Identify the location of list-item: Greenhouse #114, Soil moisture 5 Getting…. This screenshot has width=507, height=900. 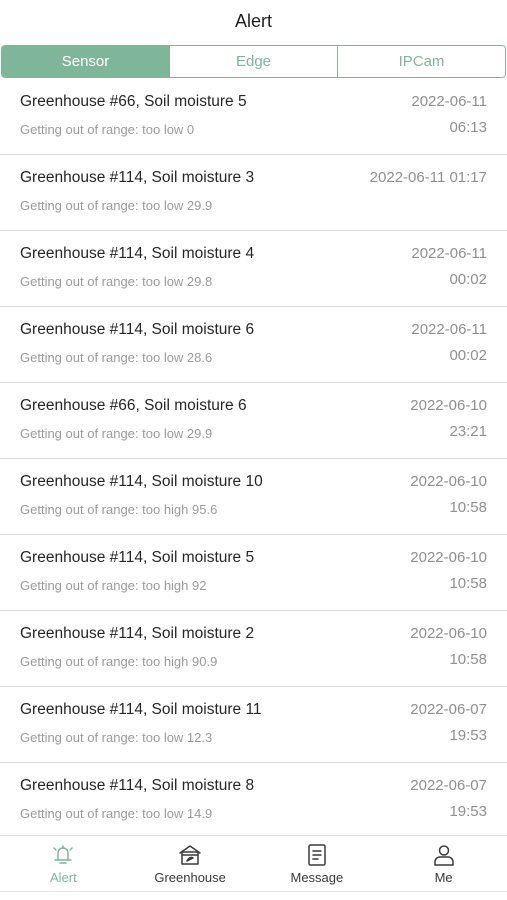
(253, 573).